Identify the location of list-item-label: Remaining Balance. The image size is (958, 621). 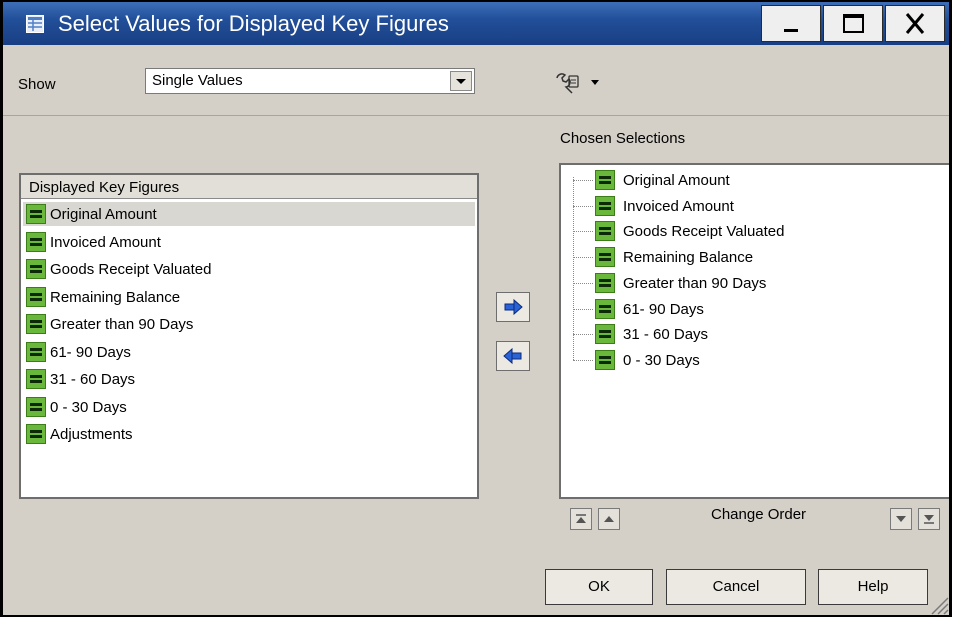
(115, 297).